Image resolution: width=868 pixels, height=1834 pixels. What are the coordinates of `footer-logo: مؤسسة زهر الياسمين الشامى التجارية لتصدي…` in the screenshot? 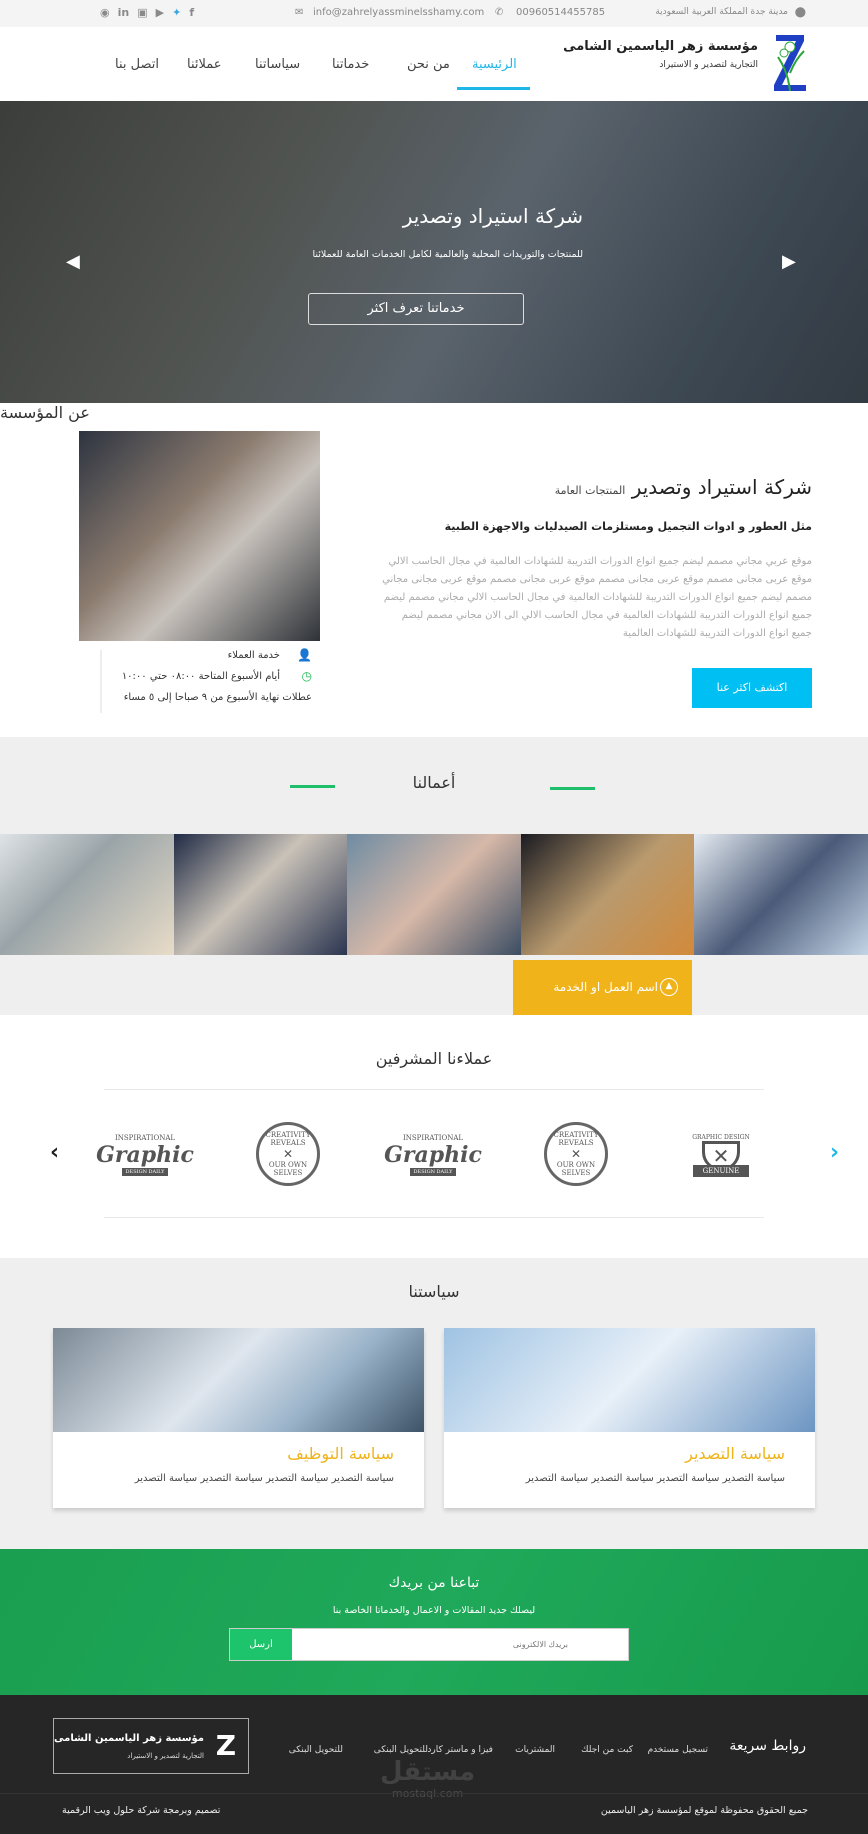 It's located at (151, 1746).